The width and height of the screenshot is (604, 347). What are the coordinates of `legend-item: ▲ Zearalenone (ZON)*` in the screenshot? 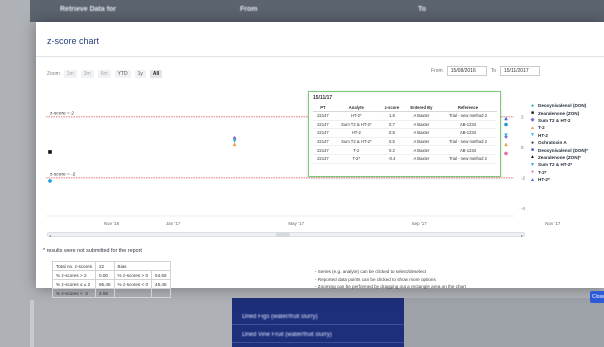 It's located at (567, 157).